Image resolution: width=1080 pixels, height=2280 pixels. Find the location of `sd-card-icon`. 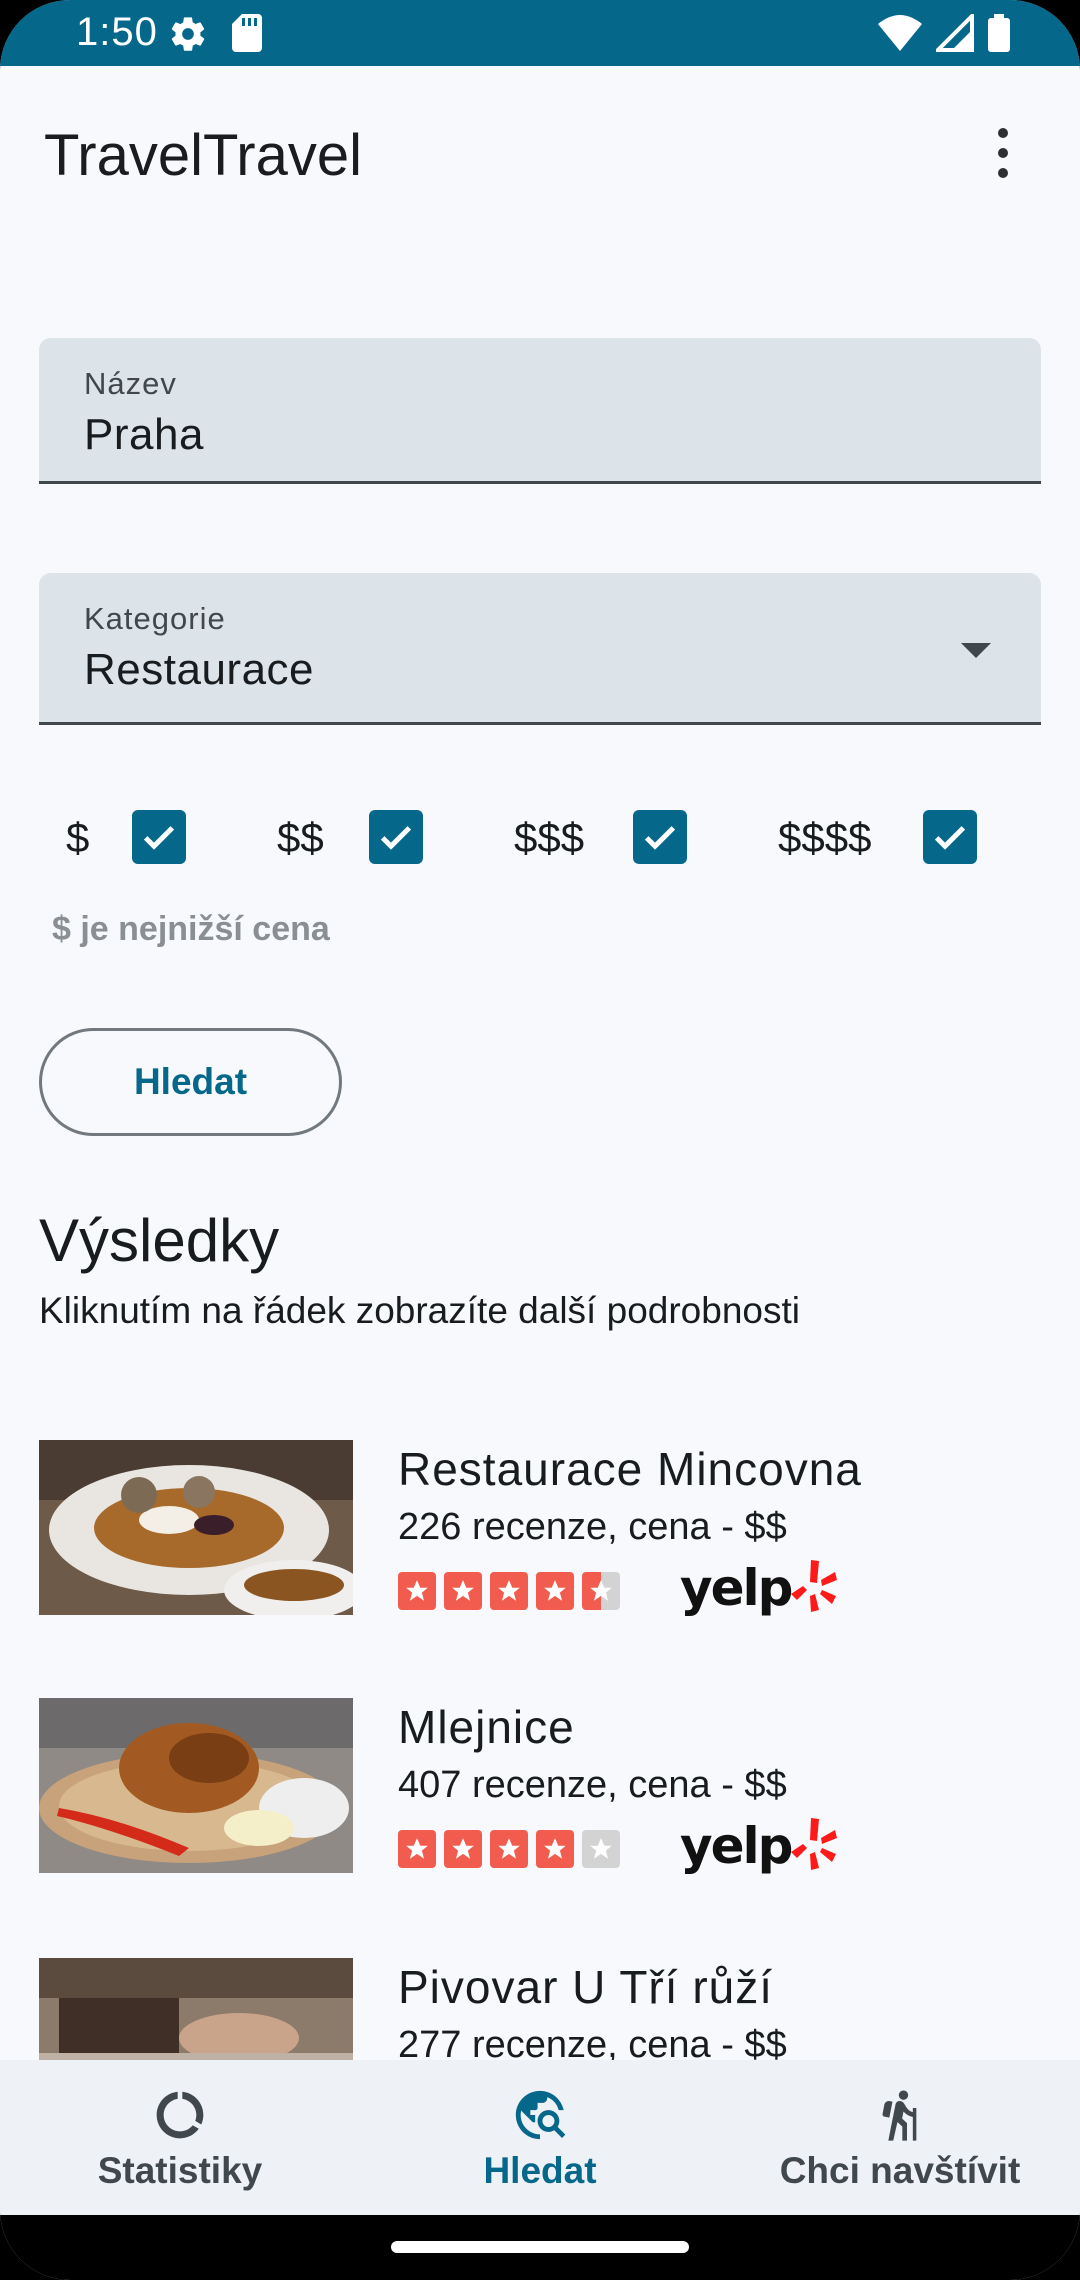

sd-card-icon is located at coordinates (247, 35).